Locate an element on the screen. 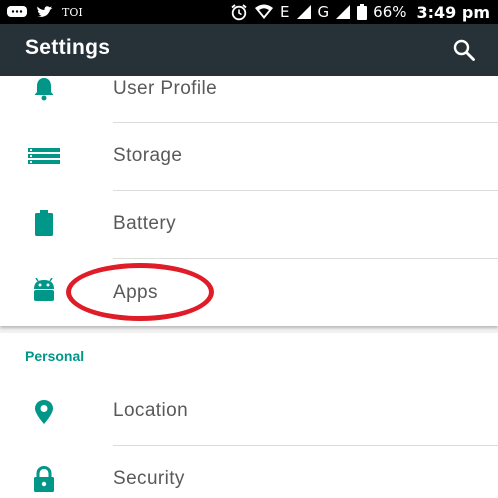 This screenshot has width=498, height=498. section-header-personal: Personal is located at coordinates (55, 356).